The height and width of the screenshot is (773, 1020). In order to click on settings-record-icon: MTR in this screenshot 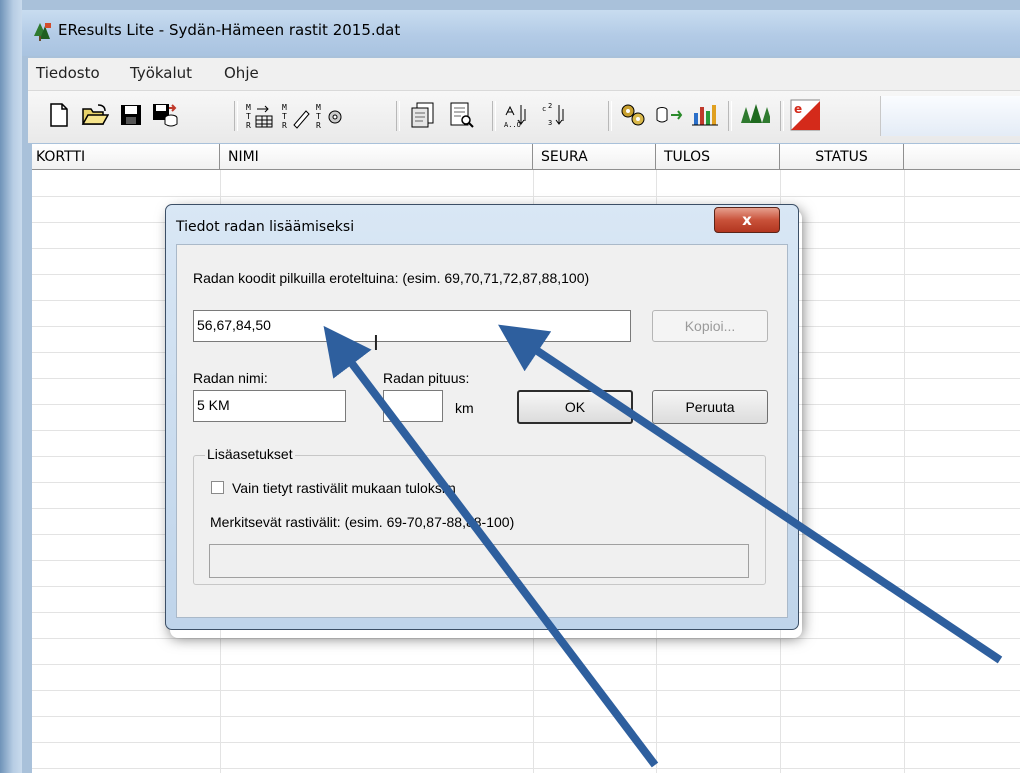, I will do `click(329, 115)`.